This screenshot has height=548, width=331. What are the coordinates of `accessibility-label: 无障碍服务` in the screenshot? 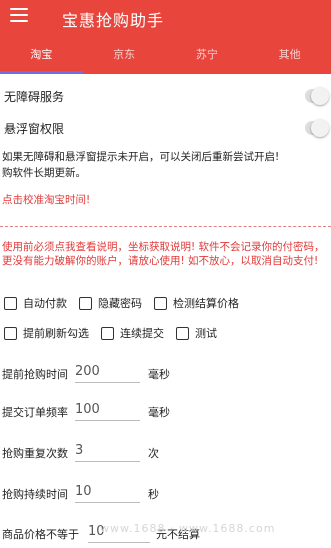 It's located at (34, 97).